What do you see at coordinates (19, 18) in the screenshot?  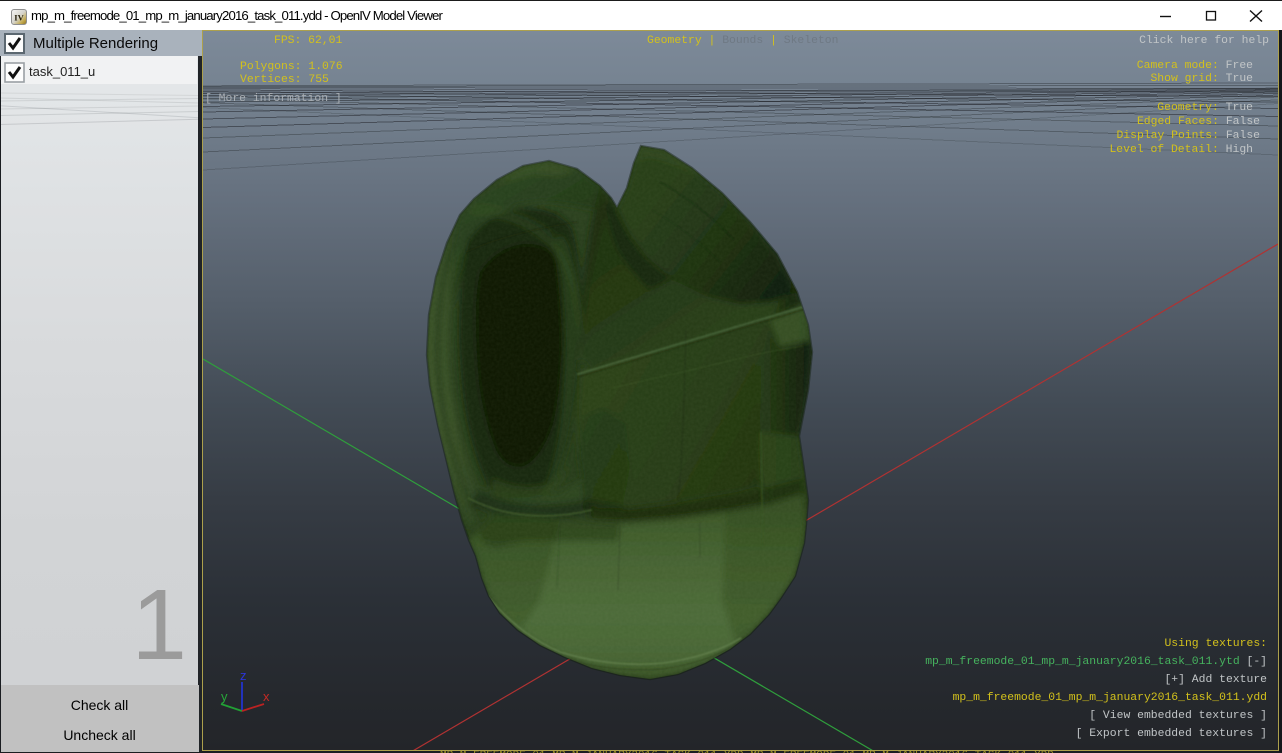 I see `svg-text: IV` at bounding box center [19, 18].